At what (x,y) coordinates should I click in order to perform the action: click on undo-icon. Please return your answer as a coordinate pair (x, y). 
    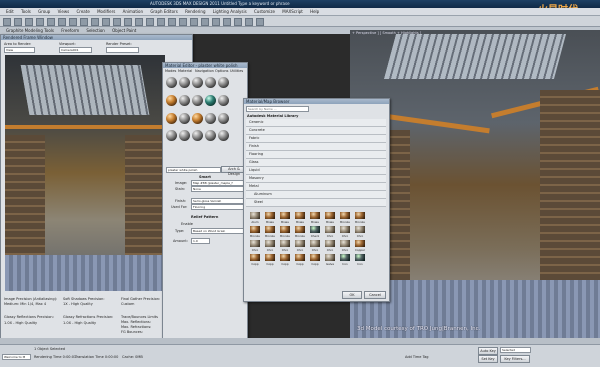
    Looking at the image, I should click on (7, 22).